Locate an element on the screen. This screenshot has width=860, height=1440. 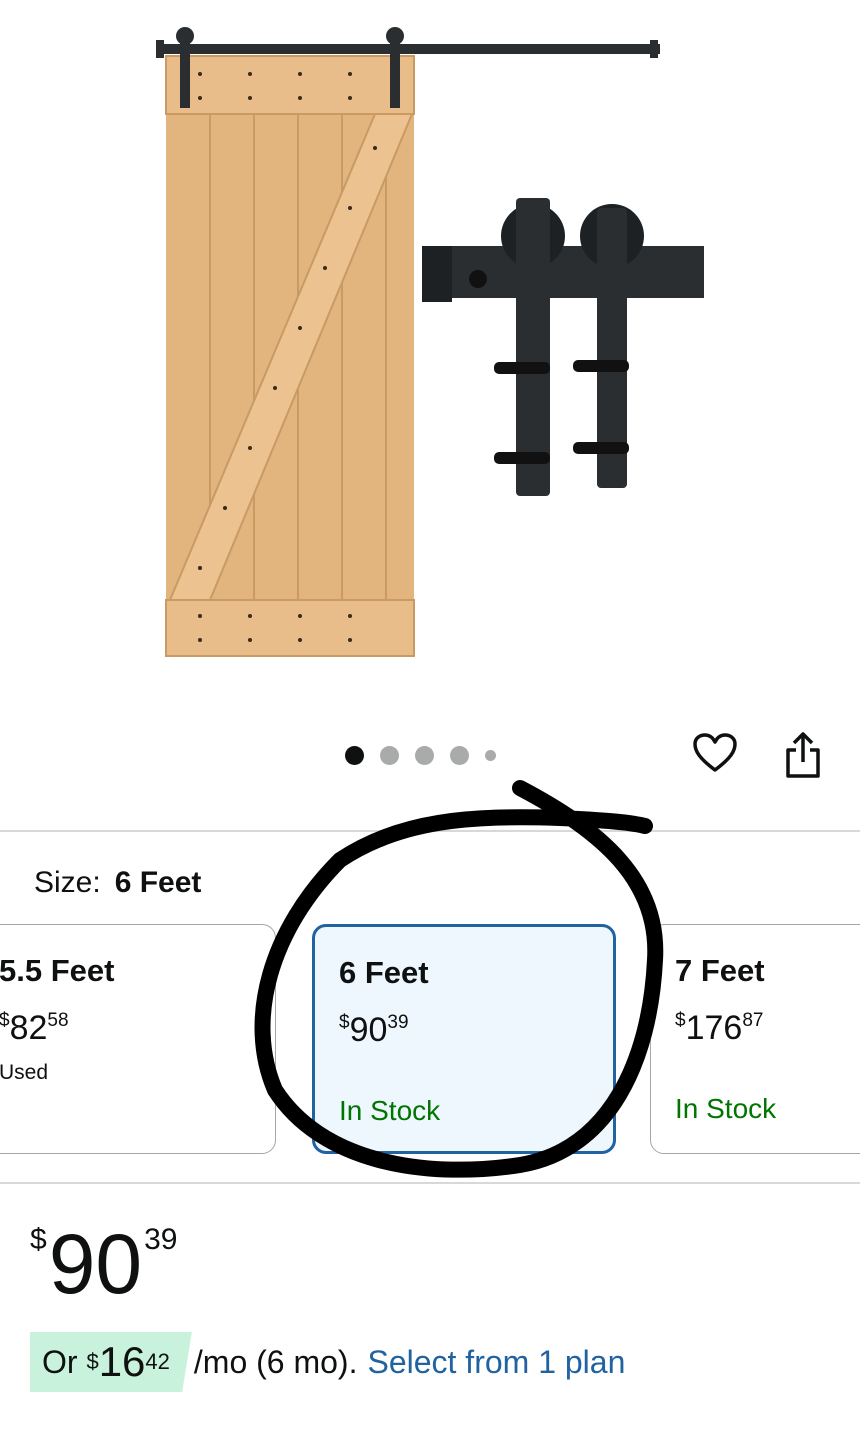
option-name: 7 Feet is located at coordinates (720, 970).